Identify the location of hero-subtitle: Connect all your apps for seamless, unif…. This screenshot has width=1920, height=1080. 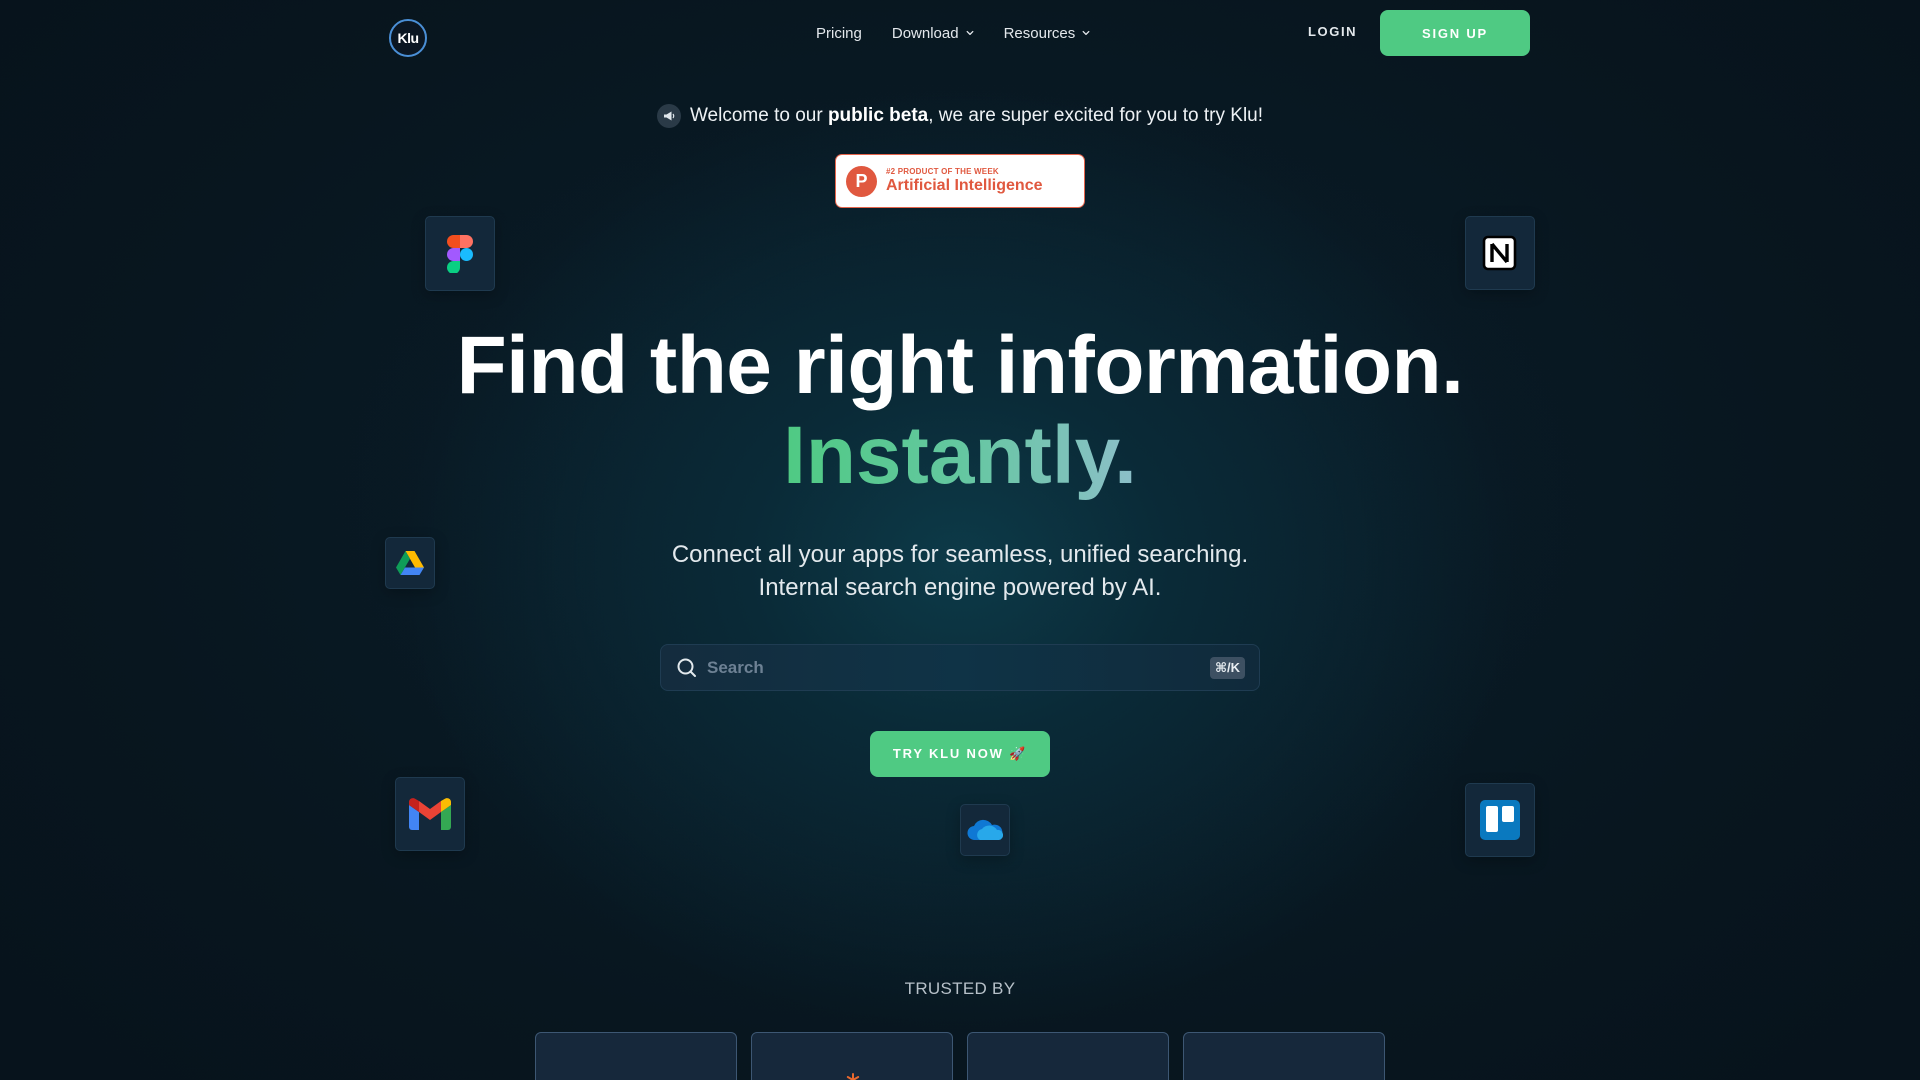
(960, 571).